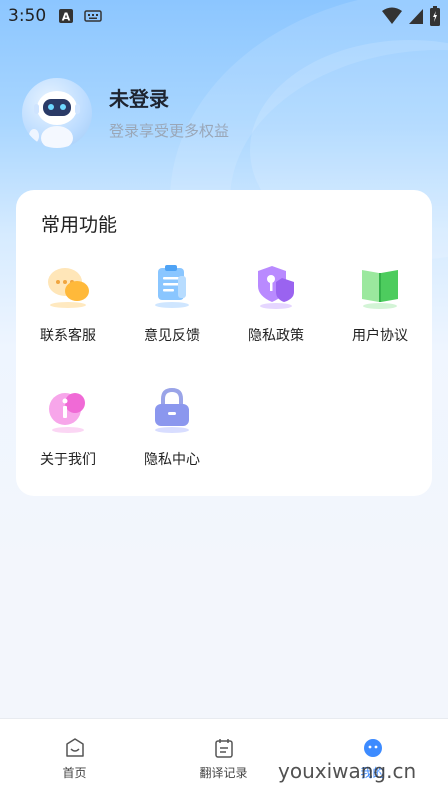 Image resolution: width=448 pixels, height=797 pixels. What do you see at coordinates (224, 748) in the screenshot?
I see `calendar-icon` at bounding box center [224, 748].